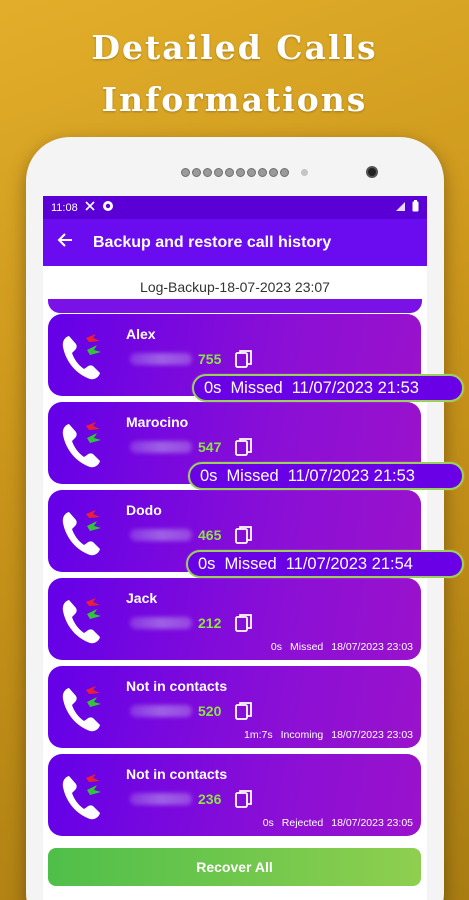  What do you see at coordinates (210, 799) in the screenshot?
I see `number-suffix: 236` at bounding box center [210, 799].